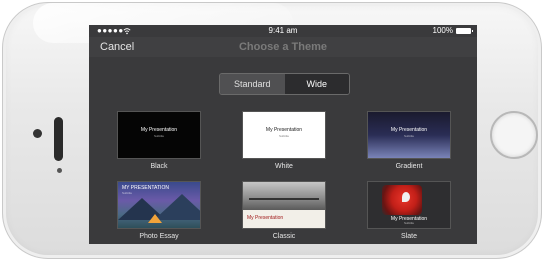  What do you see at coordinates (406, 197) in the screenshot?
I see `parrot-beak-graphic` at bounding box center [406, 197].